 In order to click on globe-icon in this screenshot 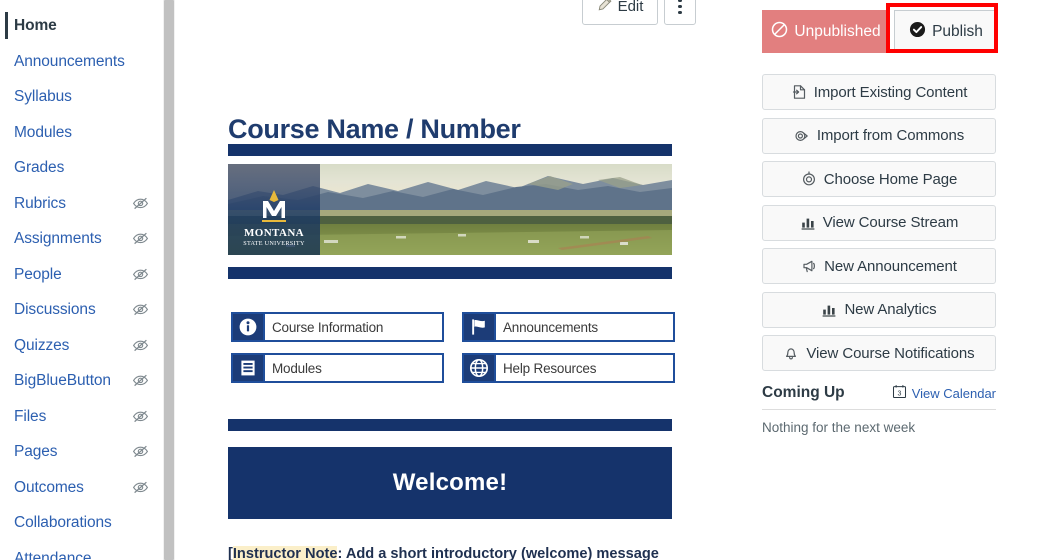, I will do `click(479, 368)`.